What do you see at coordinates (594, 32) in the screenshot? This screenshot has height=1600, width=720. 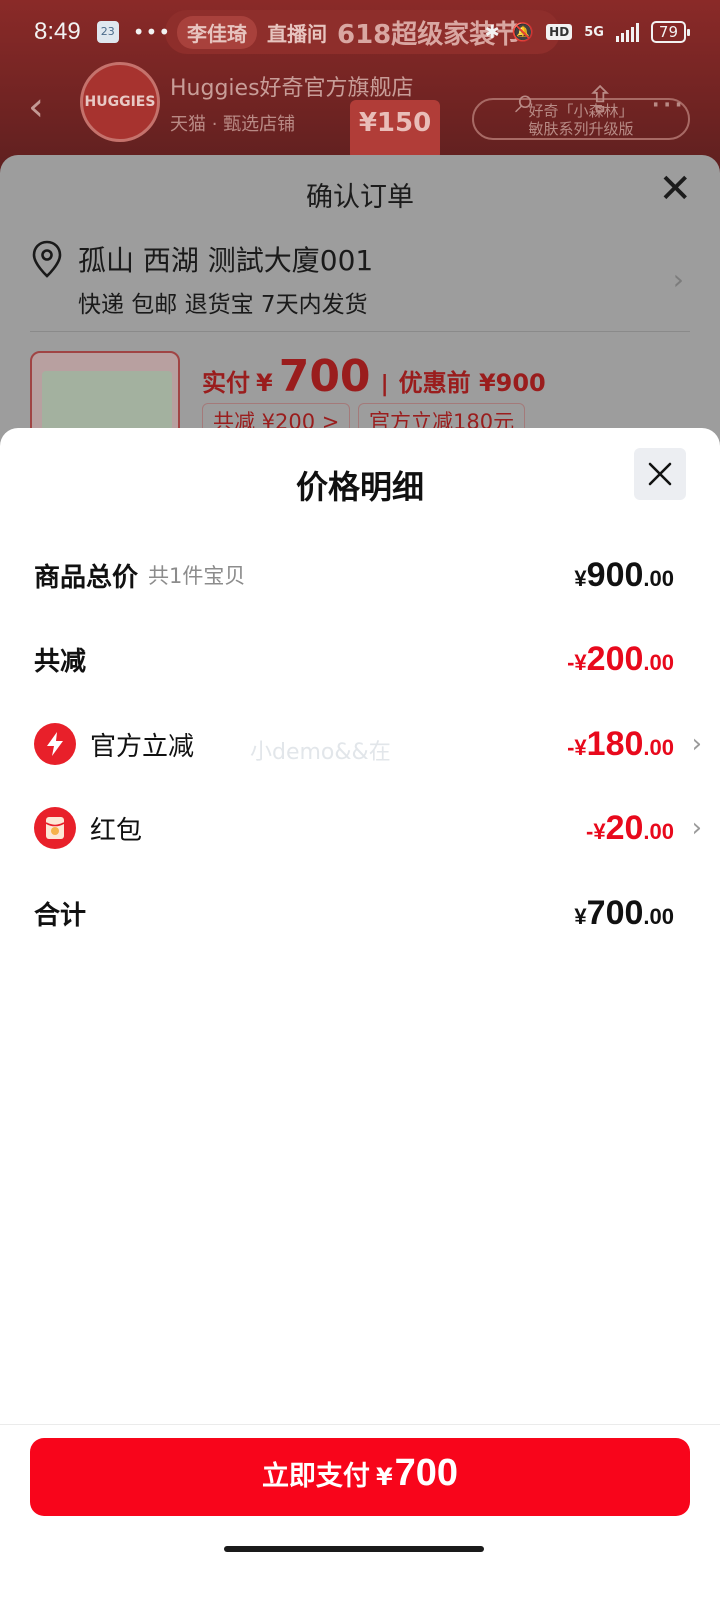 I see `network-label: 5G` at bounding box center [594, 32].